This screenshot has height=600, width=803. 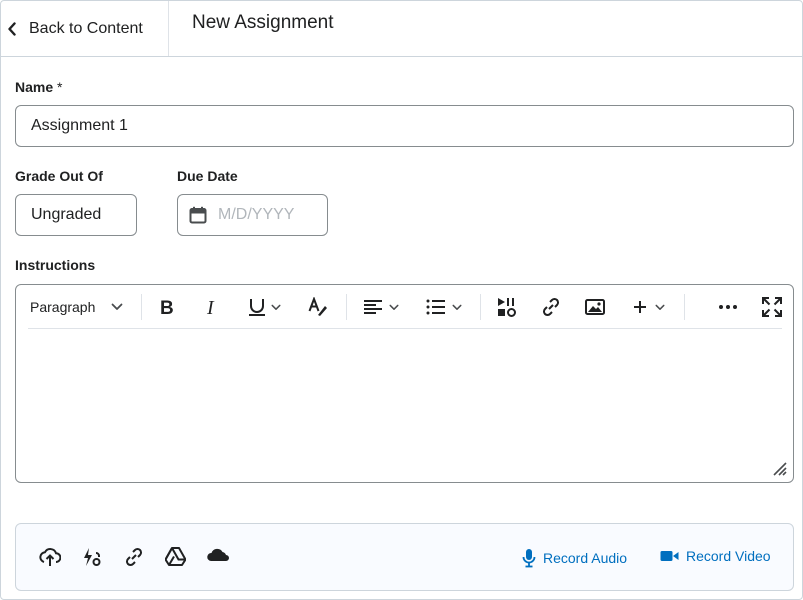 I want to click on plus-icon, so click(x=640, y=307).